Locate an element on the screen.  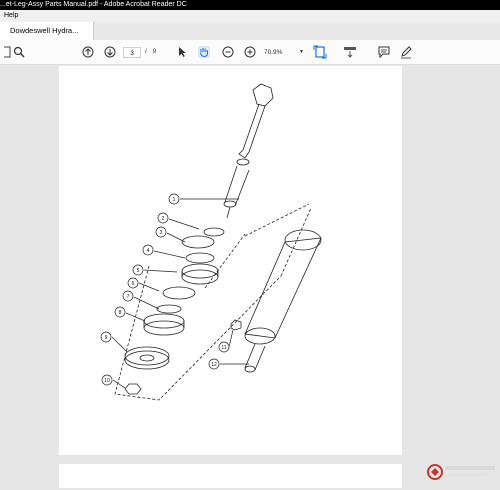
sign-icon is located at coordinates (406, 52).